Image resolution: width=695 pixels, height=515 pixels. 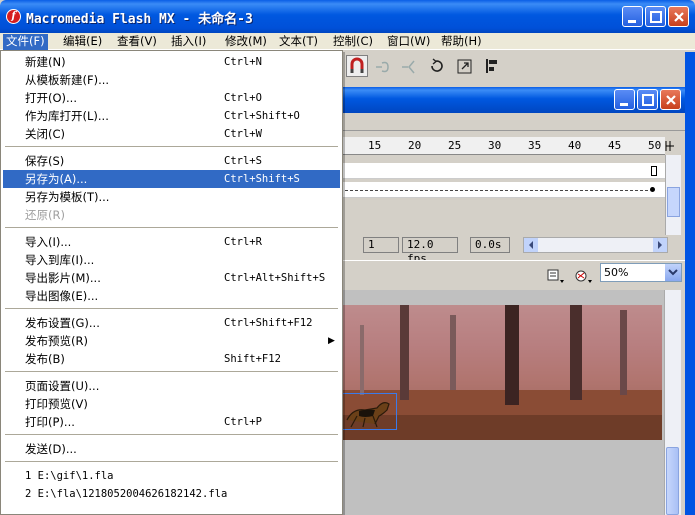 What do you see at coordinates (415, 145) in the screenshot?
I see `ruler-label: 20` at bounding box center [415, 145].